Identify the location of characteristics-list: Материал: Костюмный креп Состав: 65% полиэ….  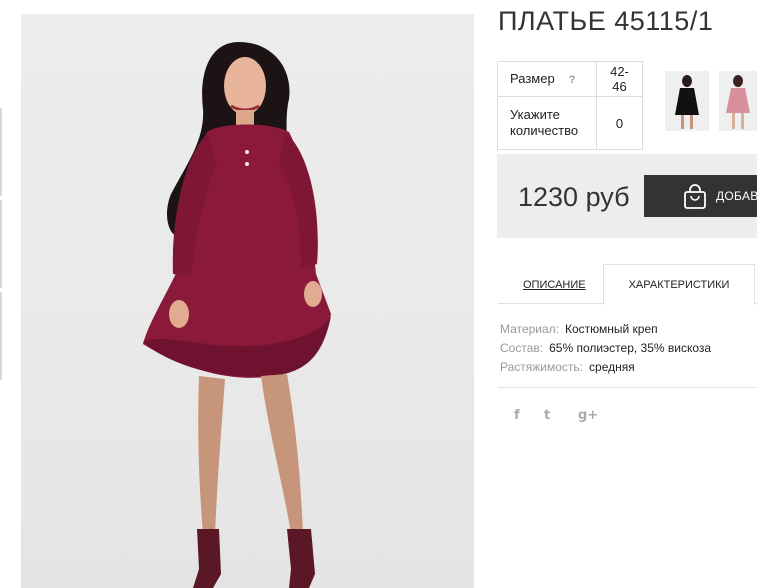
(605, 348).